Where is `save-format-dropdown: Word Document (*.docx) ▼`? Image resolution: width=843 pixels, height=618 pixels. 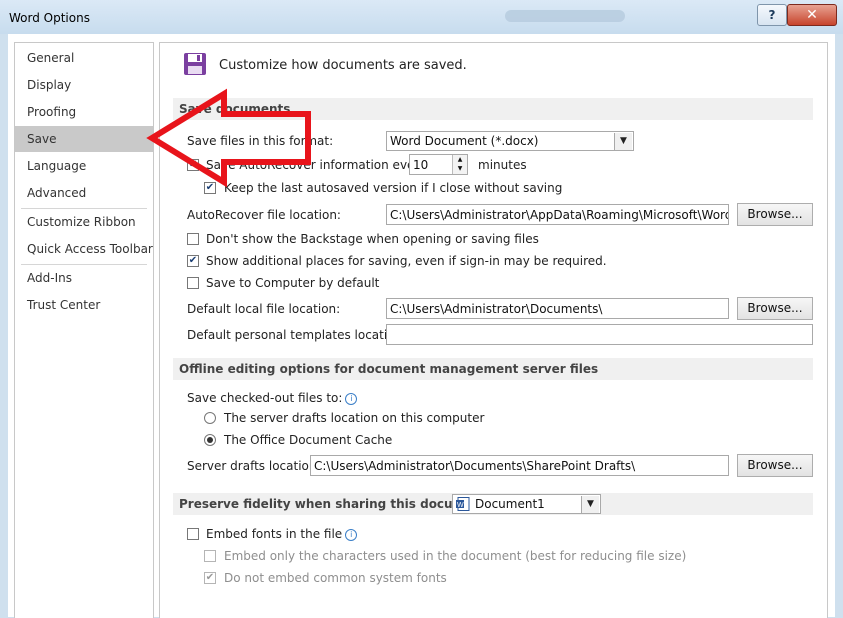
save-format-dropdown: Word Document (*.docx) ▼ is located at coordinates (510, 141).